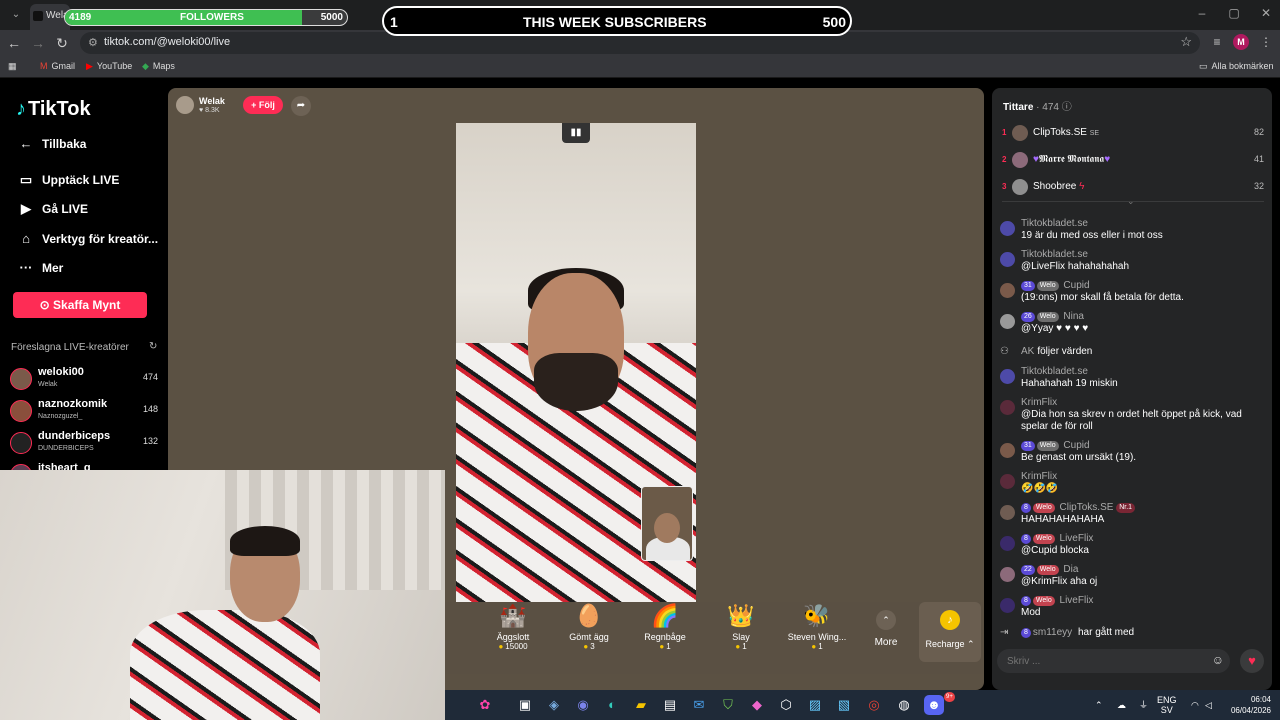 The image size is (1280, 720). What do you see at coordinates (1247, 705) in the screenshot?
I see `taskbar-clock: 06:04 06/04/2026` at bounding box center [1247, 705].